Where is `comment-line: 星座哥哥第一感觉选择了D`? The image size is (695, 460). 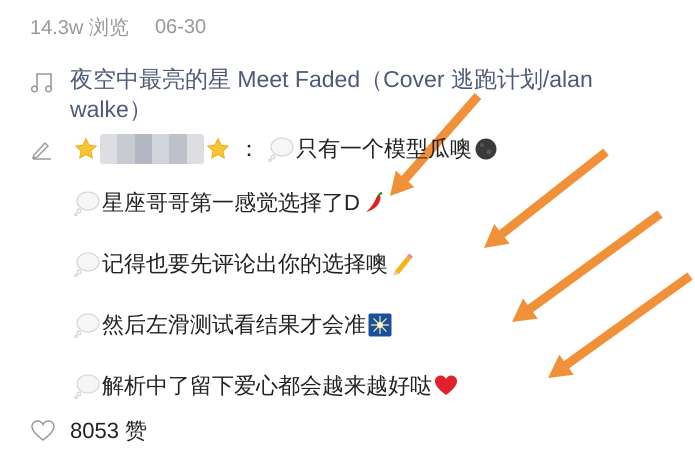
comment-line: 星座哥哥第一感觉选择了D is located at coordinates (231, 202).